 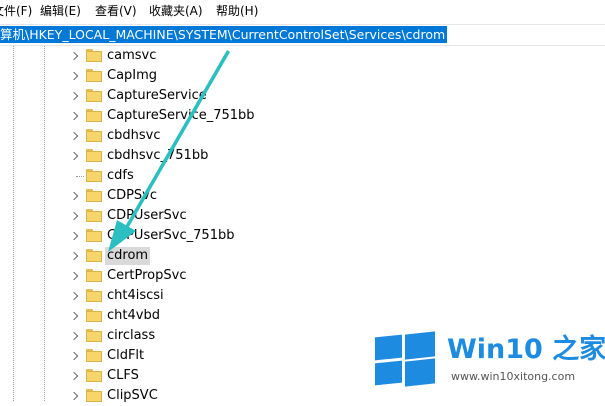 I want to click on arrow-shaft, so click(x=176, y=141).